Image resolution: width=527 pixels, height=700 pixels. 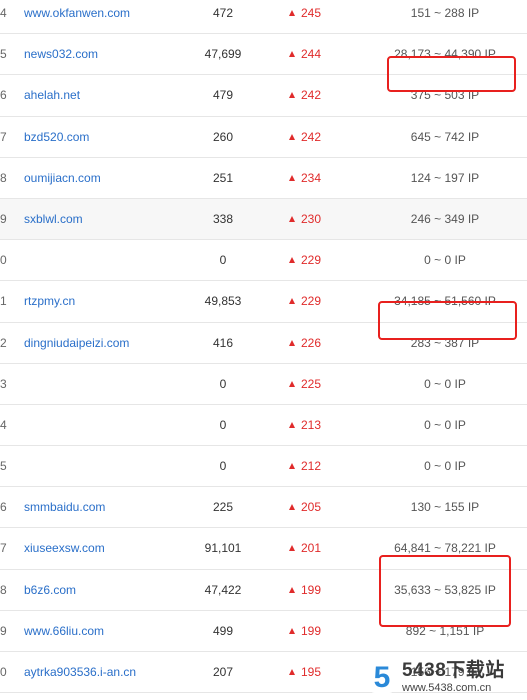 I want to click on row-ip-range: 151 ~ 288 IP, so click(x=445, y=13).